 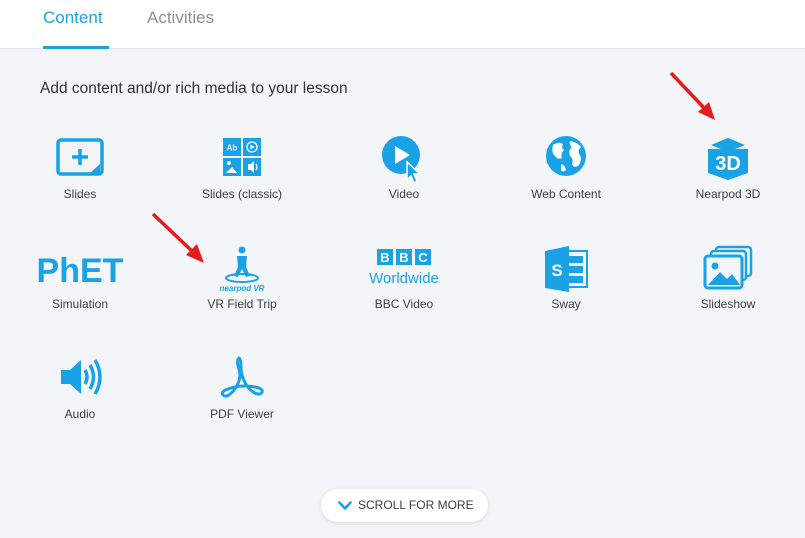 What do you see at coordinates (404, 194) in the screenshot?
I see `tile-label: Video` at bounding box center [404, 194].